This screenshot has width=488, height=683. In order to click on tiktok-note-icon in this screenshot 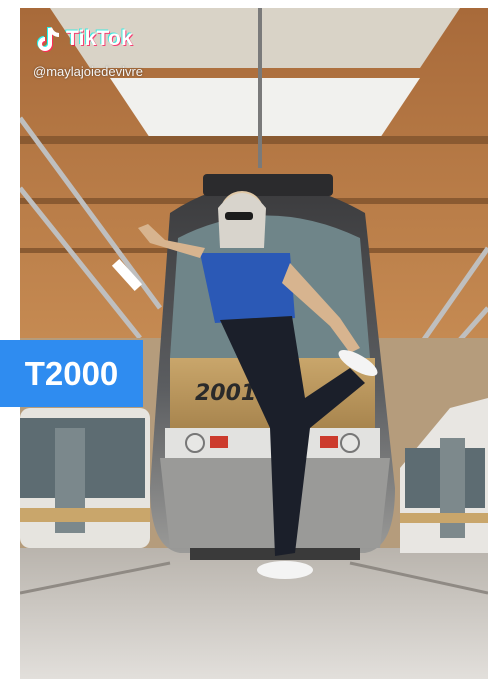, I will do `click(49, 39)`.